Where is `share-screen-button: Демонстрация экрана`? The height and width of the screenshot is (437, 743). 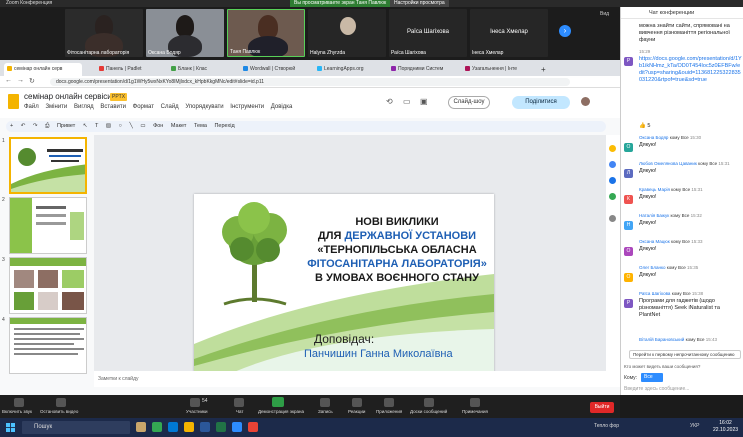
share-screen-button: Демонстрация экрана is located at coordinates (281, 411).